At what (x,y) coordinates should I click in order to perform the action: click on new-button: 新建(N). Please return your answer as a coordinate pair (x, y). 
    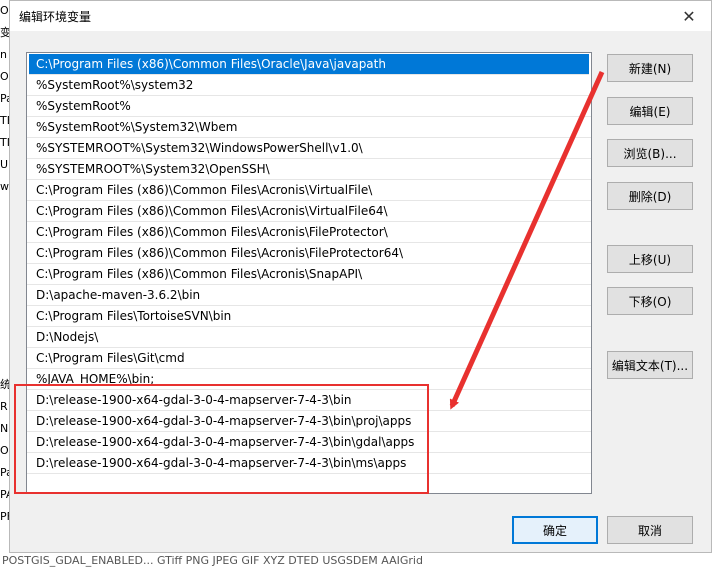
    Looking at the image, I should click on (650, 68).